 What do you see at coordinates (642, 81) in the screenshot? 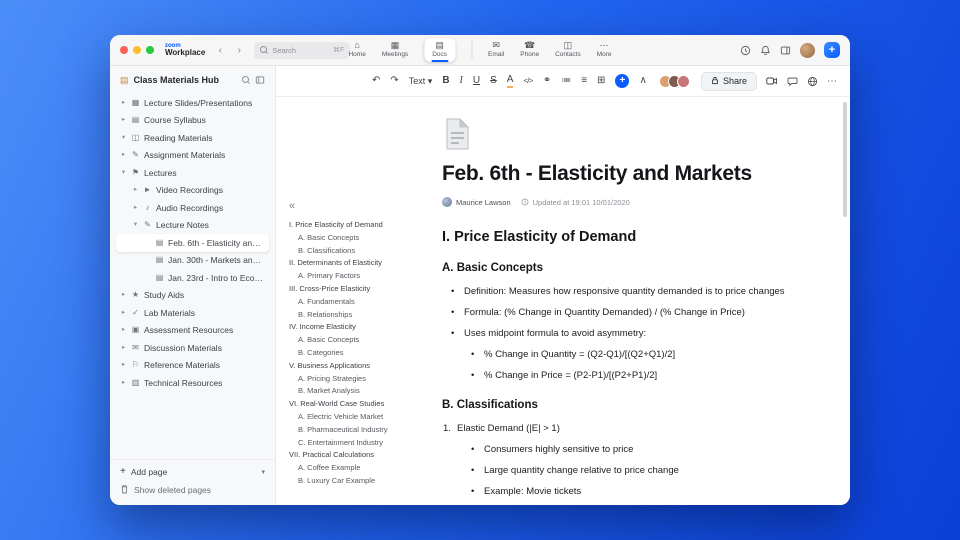
I see `collapse-toolbar-button: ∧` at bounding box center [642, 81].